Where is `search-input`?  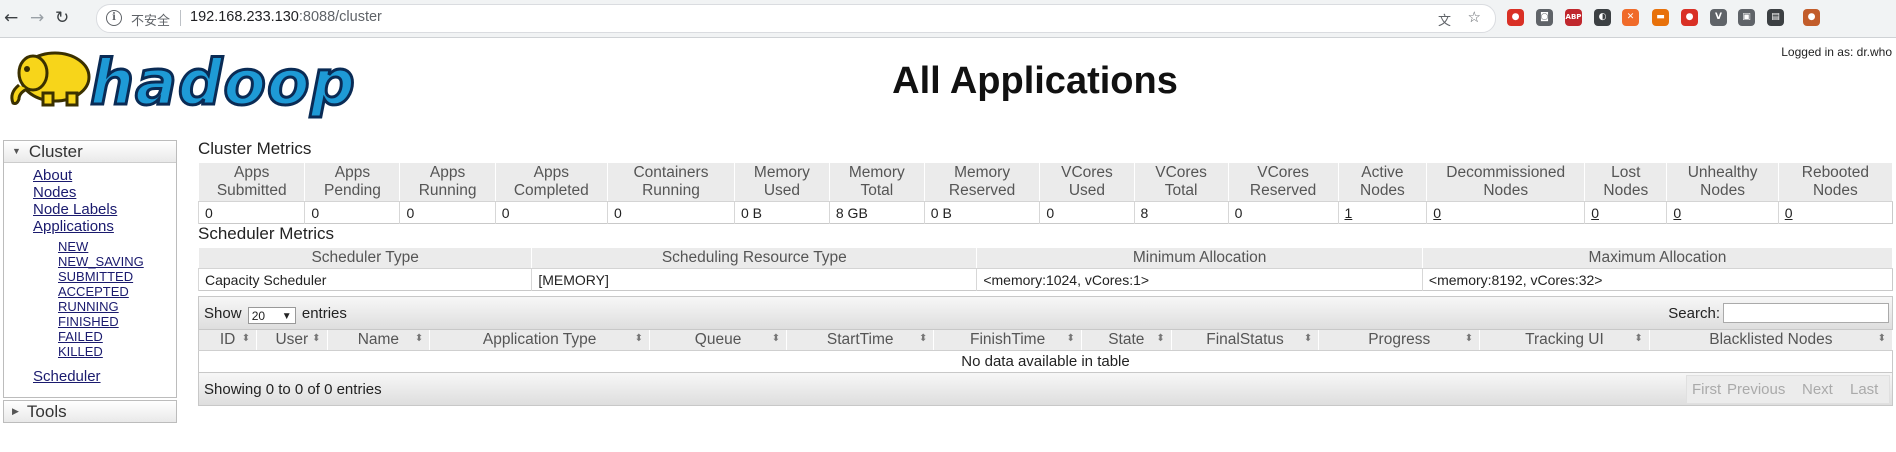
search-input is located at coordinates (1806, 313).